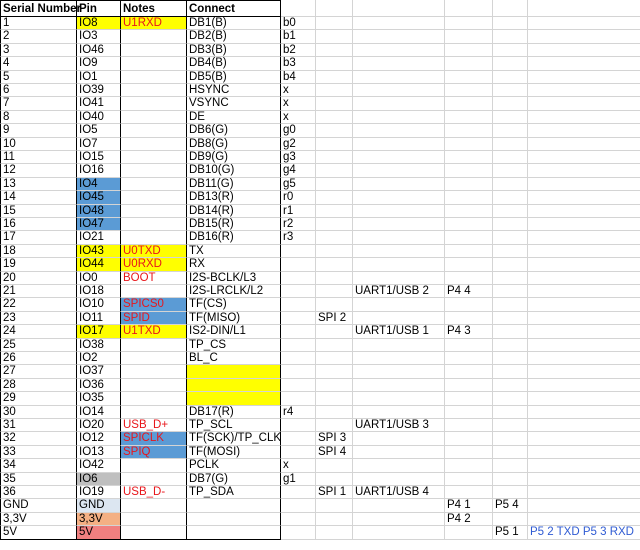 The height and width of the screenshot is (550, 640). What do you see at coordinates (99, 452) in the screenshot?
I see `pin-cell: IO13` at bounding box center [99, 452].